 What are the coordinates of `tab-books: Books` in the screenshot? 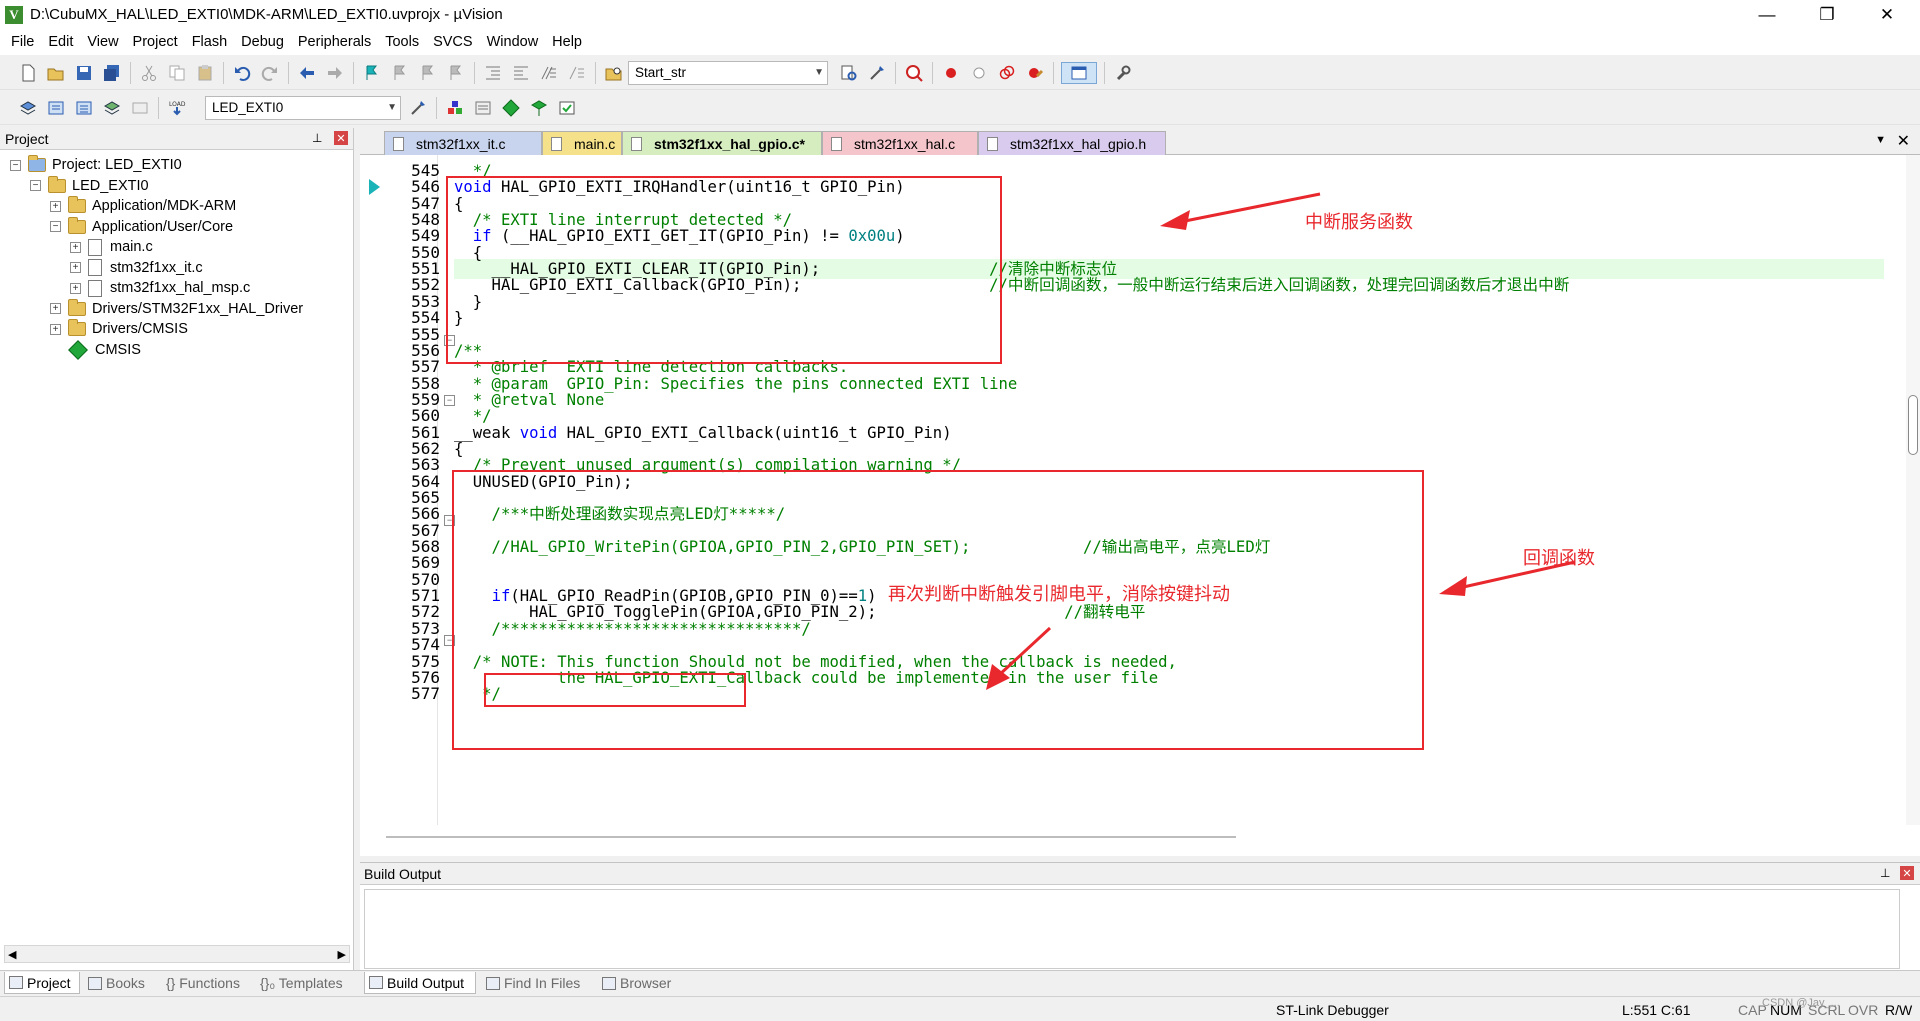 It's located at (121, 983).